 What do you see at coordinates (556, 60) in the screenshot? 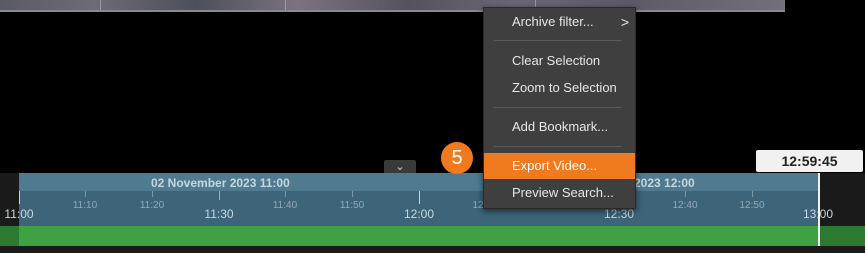
I see `menu-item-label: Clear Selection` at bounding box center [556, 60].